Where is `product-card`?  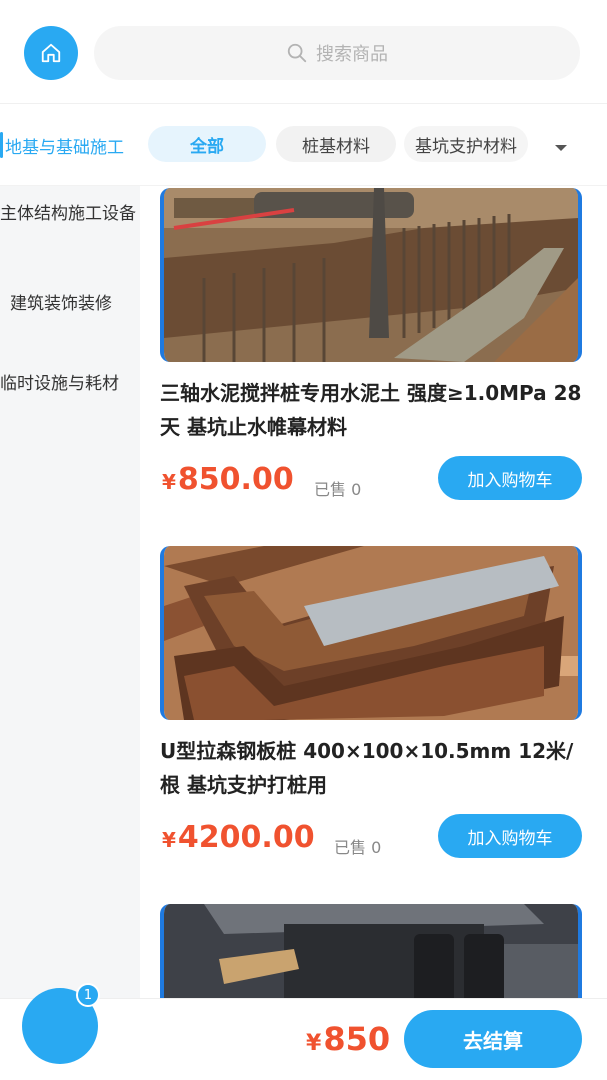
product-card is located at coordinates (371, 951).